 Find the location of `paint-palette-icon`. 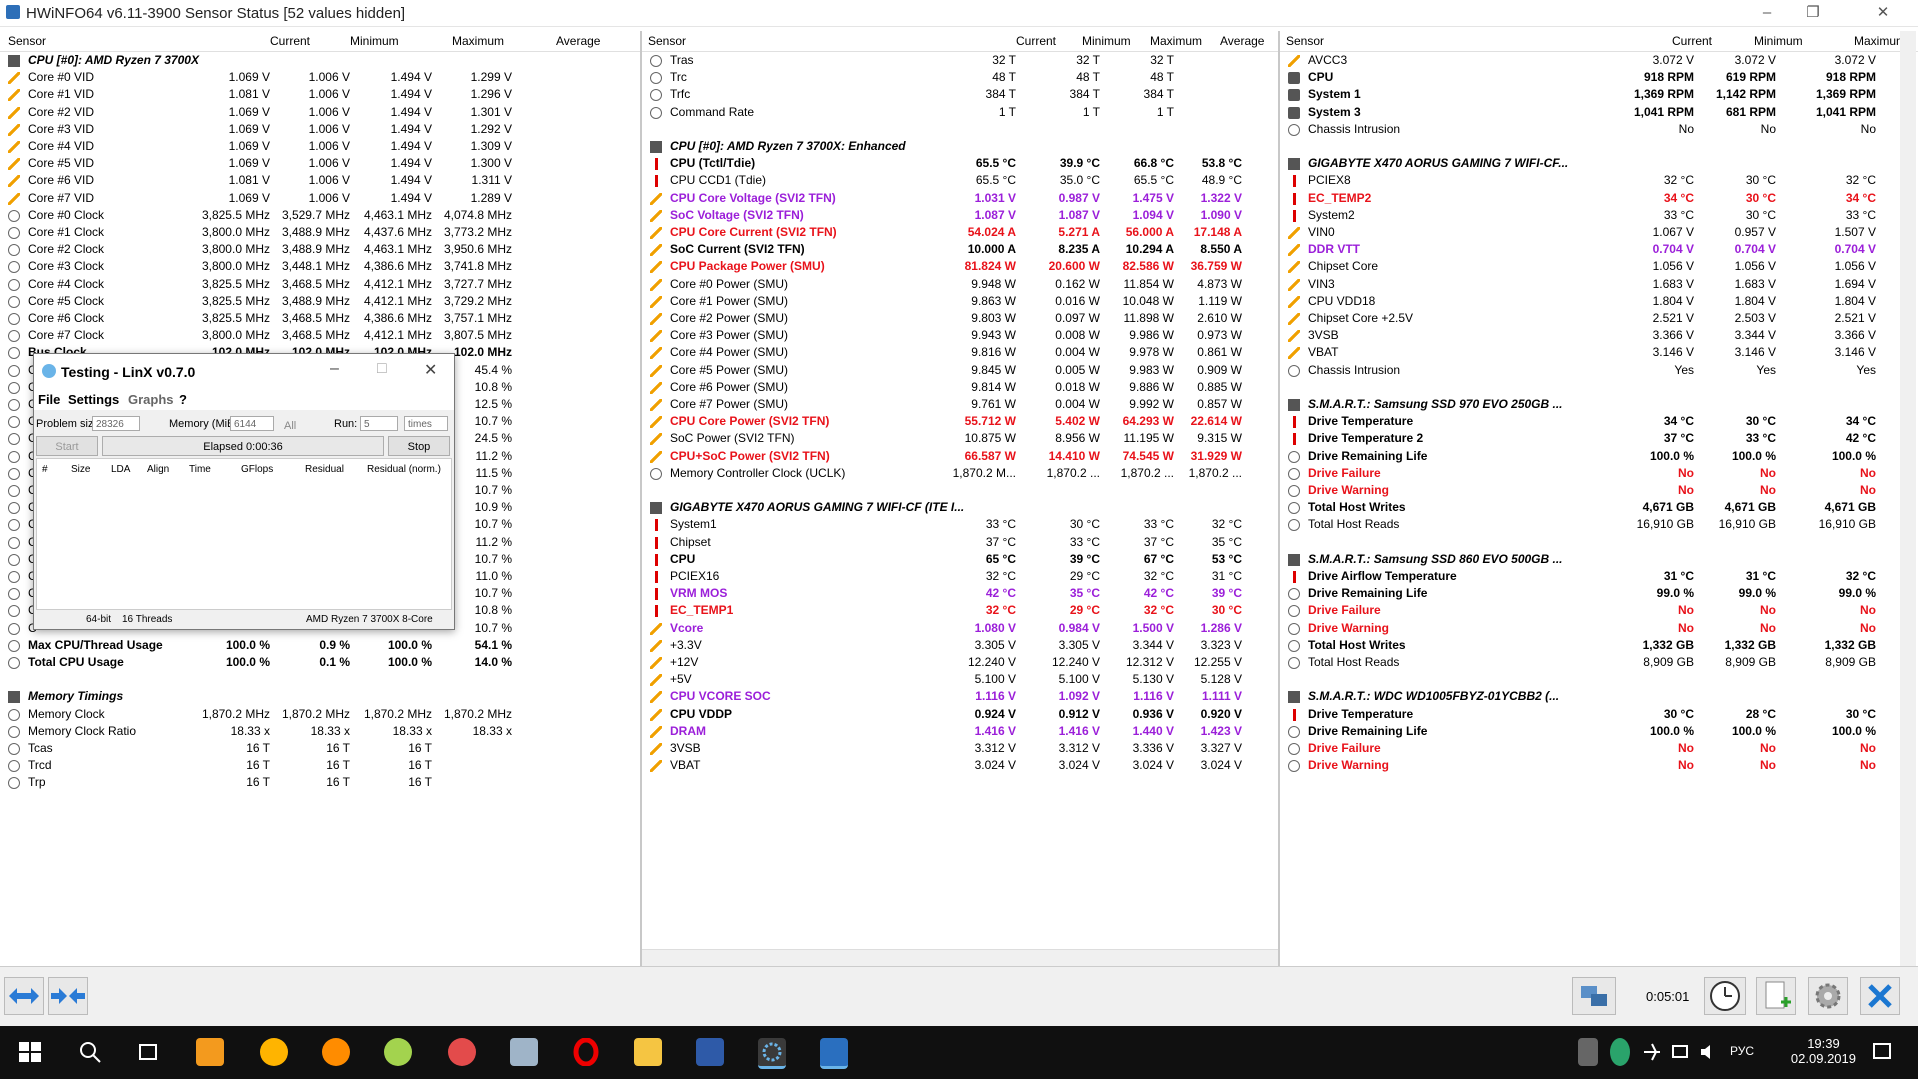

paint-palette-icon is located at coordinates (398, 1052).